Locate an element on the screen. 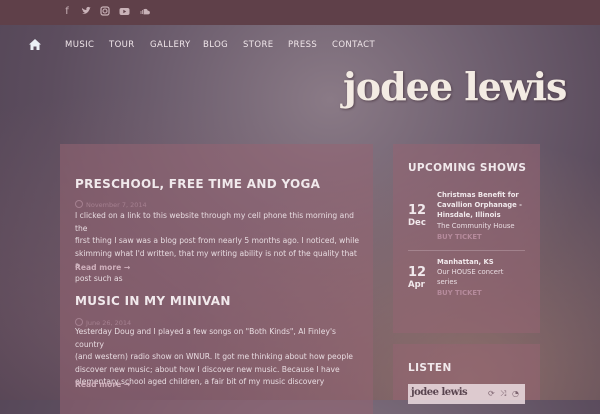  instagram-icon is located at coordinates (105, 12).